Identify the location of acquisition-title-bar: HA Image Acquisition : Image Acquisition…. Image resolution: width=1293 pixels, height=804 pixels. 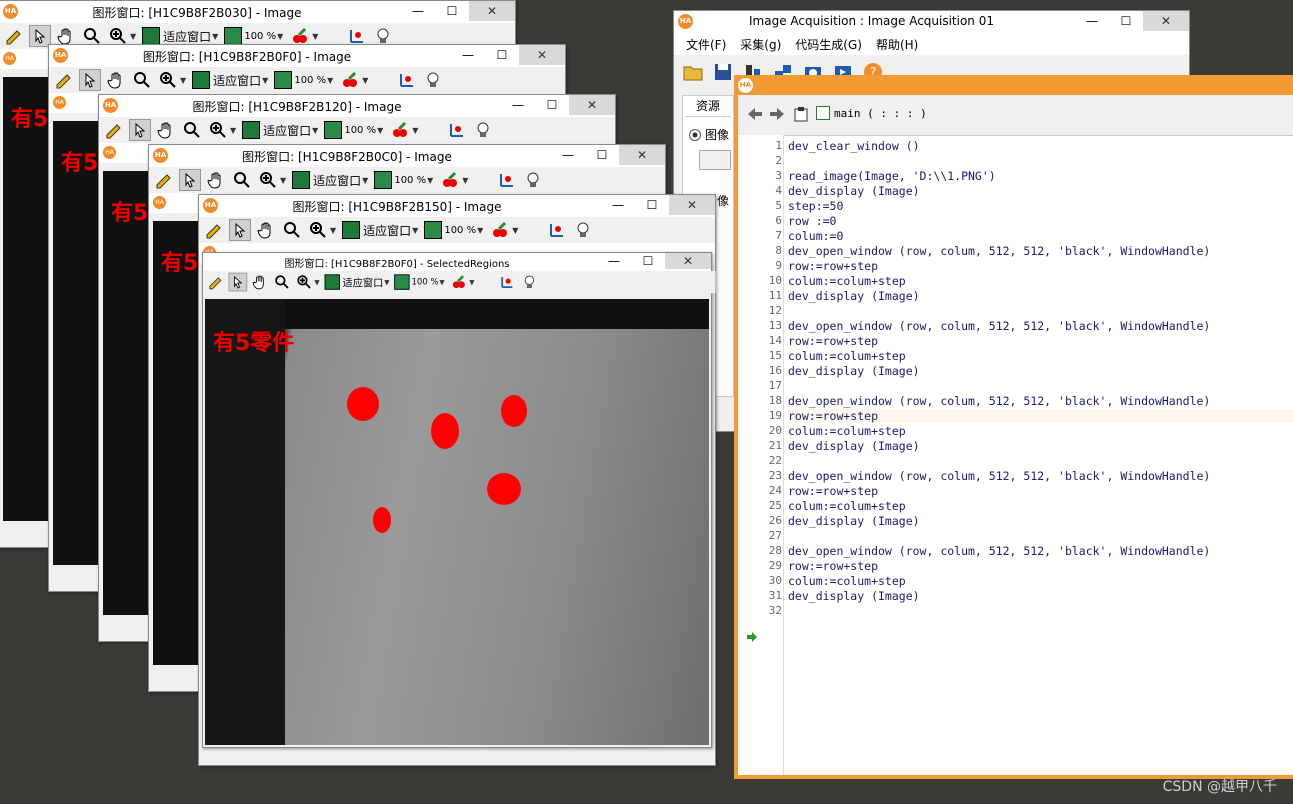
(931, 22).